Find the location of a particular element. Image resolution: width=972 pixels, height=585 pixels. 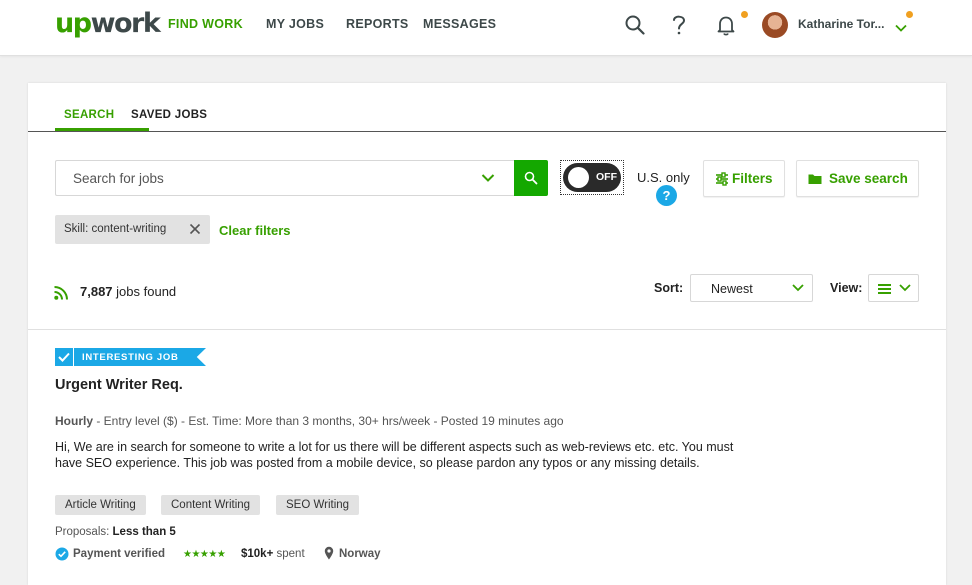

proposals-value: Less than 5 is located at coordinates (144, 532).